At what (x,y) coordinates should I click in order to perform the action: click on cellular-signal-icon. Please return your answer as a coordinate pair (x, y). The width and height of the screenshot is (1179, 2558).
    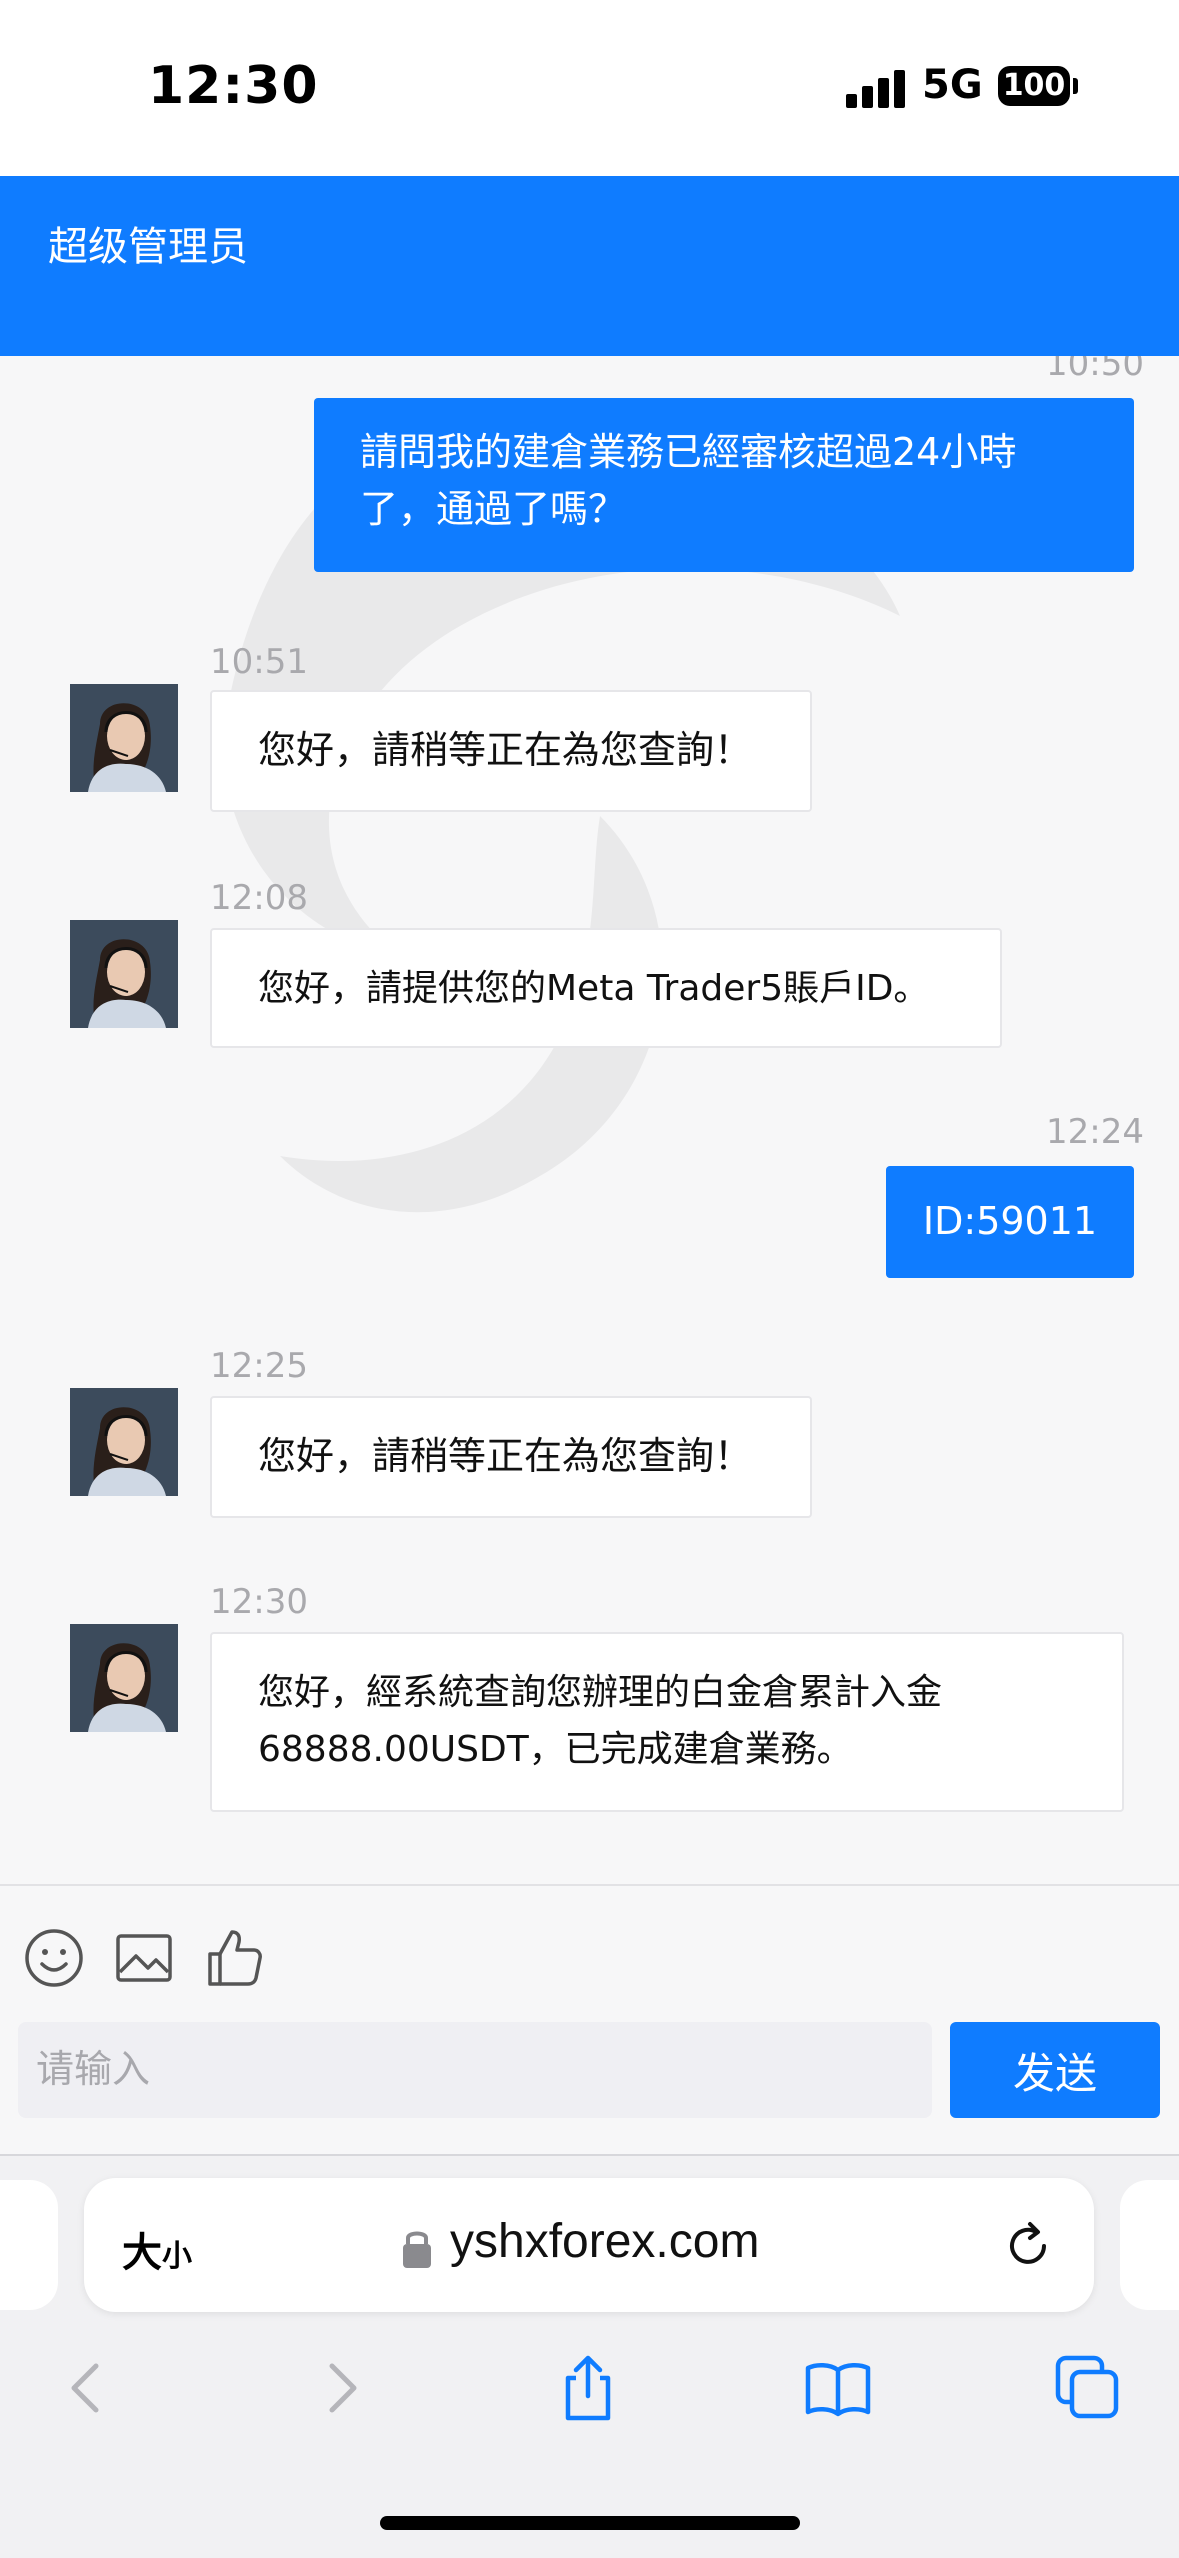
    Looking at the image, I should click on (876, 88).